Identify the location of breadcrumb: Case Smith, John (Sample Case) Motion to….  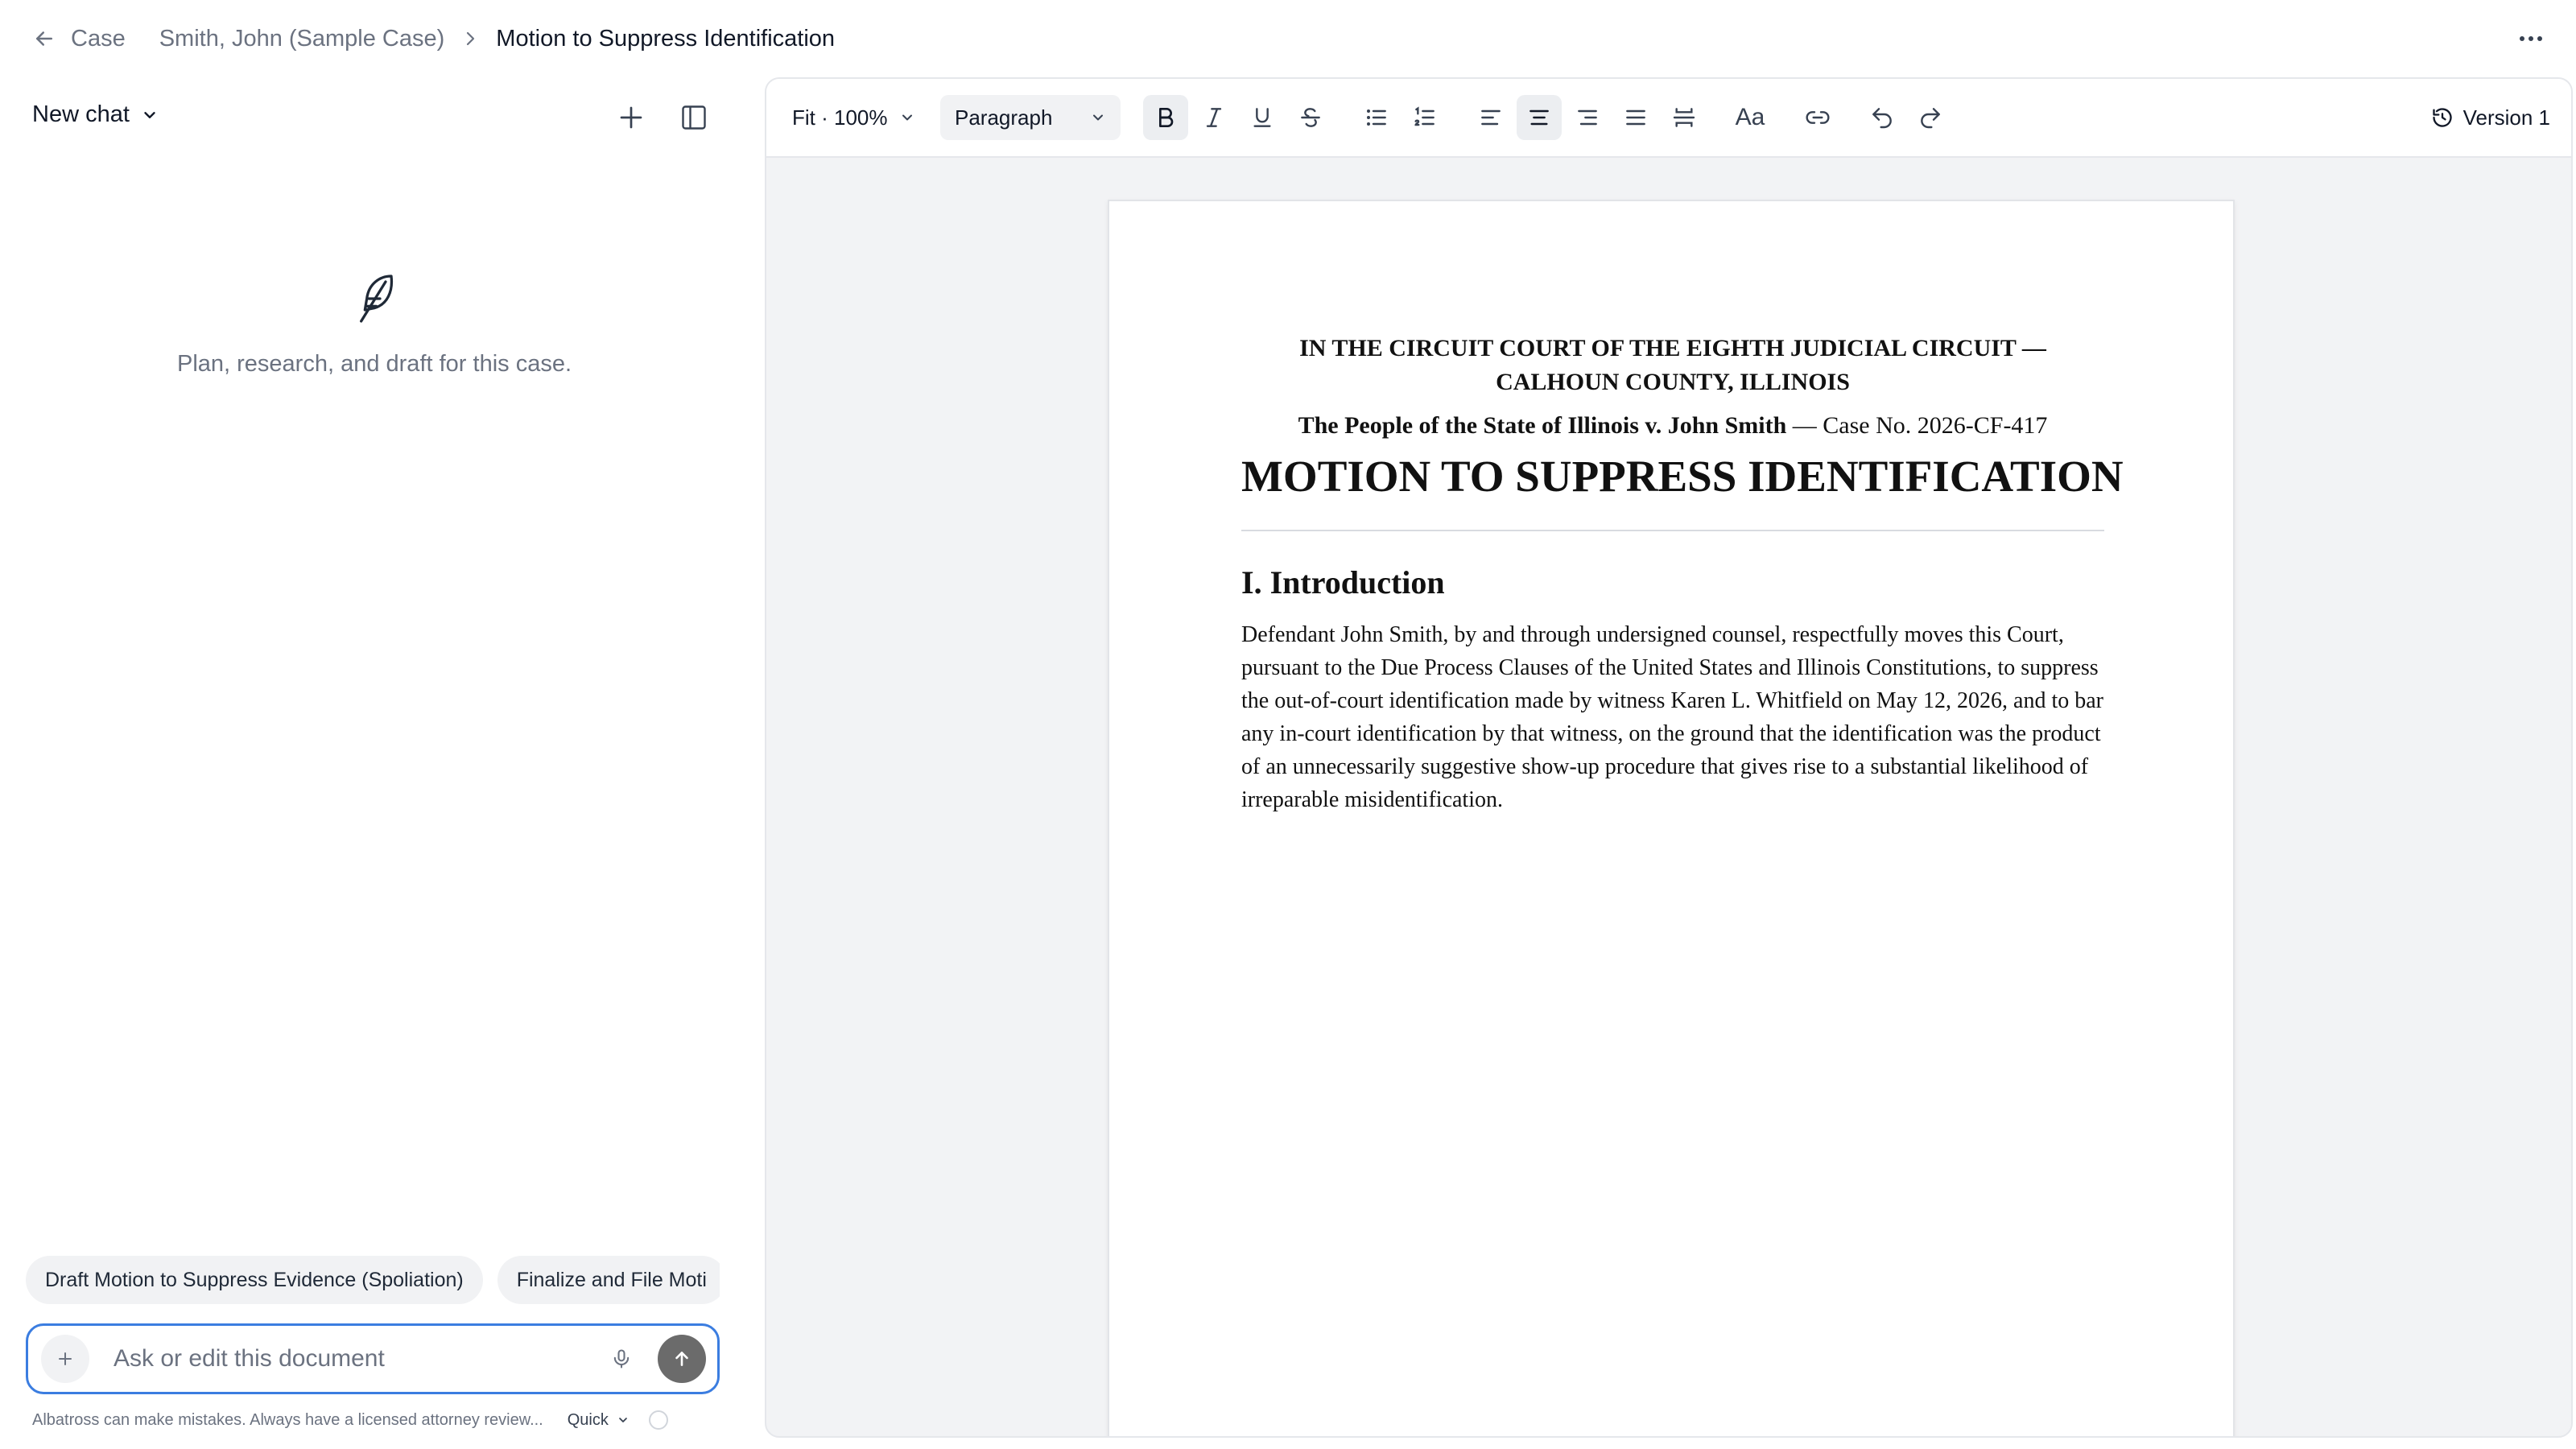
(433, 39).